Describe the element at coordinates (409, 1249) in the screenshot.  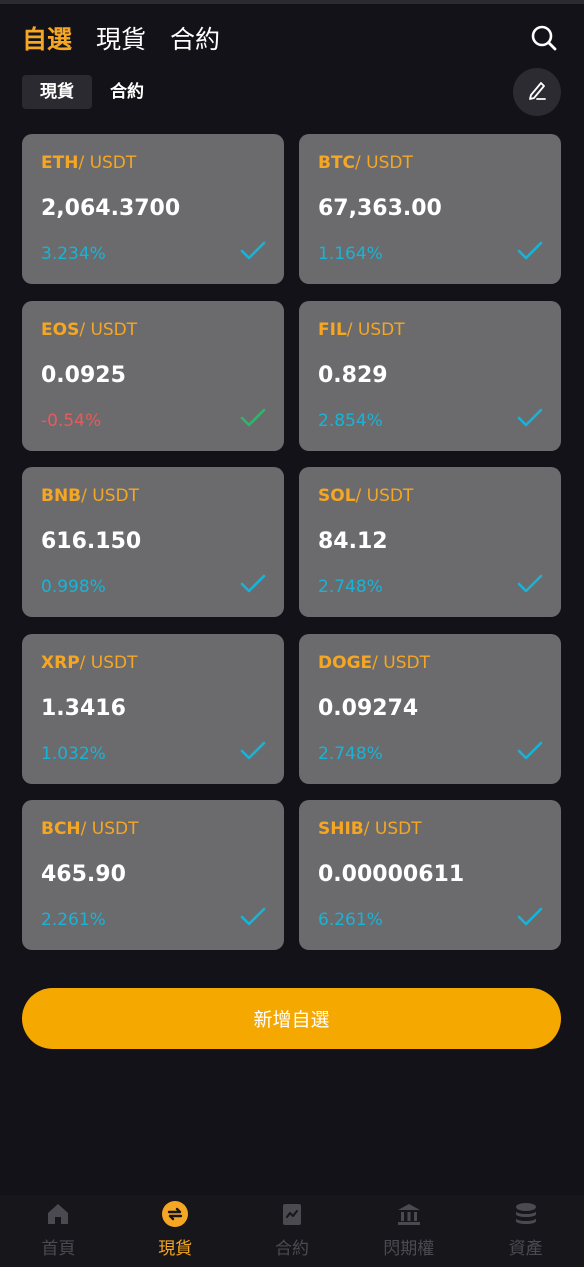
I see `nav-label-options: 閃期權` at that location.